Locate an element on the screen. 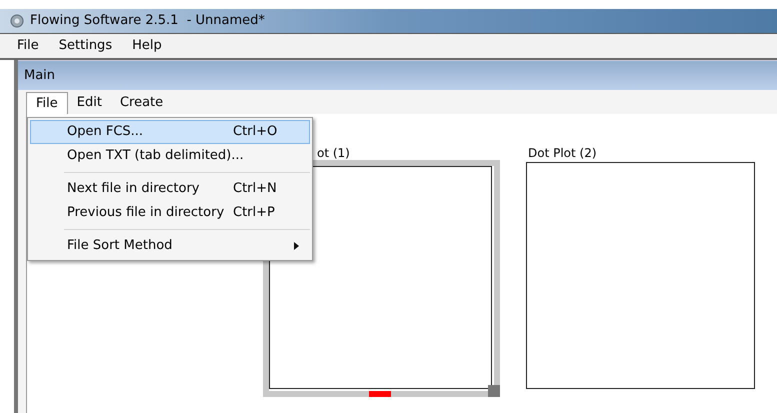 Image resolution: width=777 pixels, height=413 pixels. menu-entry: Open FCS... Ctrl+O is located at coordinates (170, 132).